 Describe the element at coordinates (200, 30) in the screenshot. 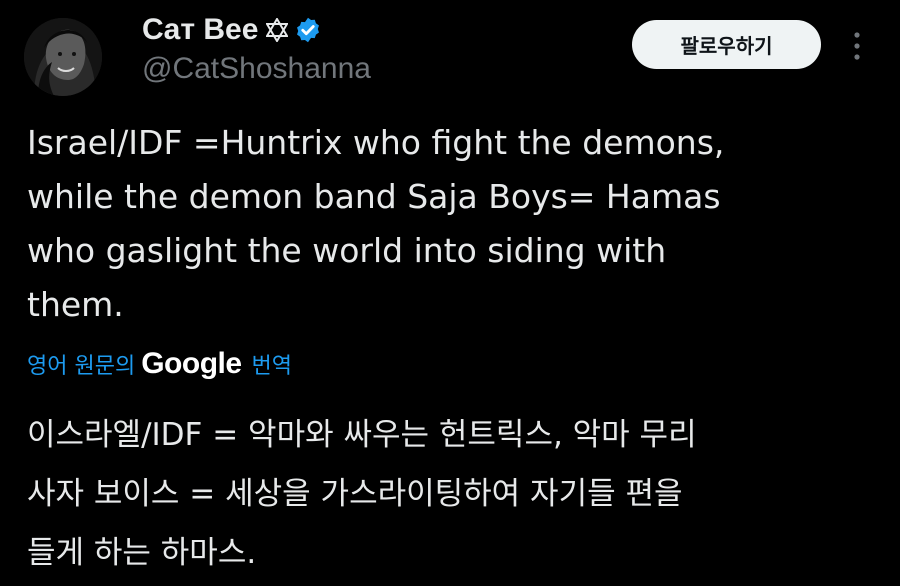

I see `author-display-name: Caт Bee` at that location.